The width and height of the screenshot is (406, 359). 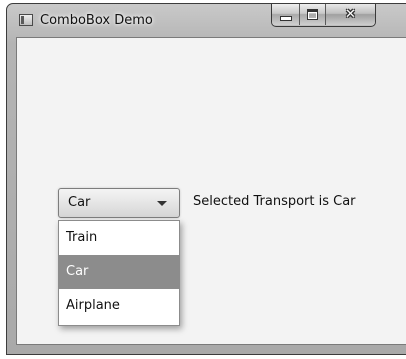 I want to click on maximize-button, so click(x=312, y=14).